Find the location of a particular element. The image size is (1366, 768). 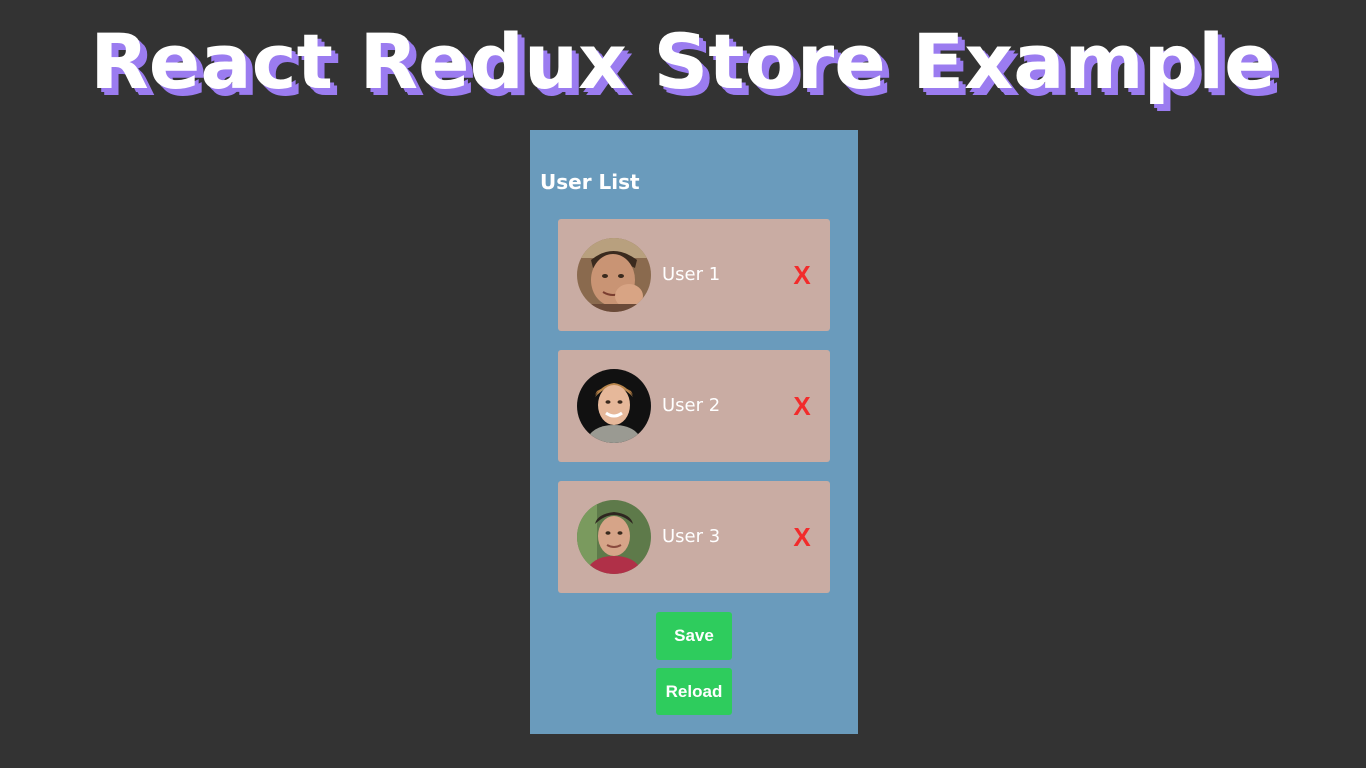

user-list: User 1 X User 2 X User 3 X is located at coordinates (694, 415).